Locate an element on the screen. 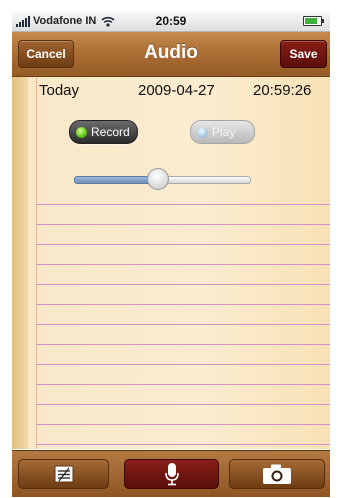 Image resolution: width=338 pixels, height=498 pixels. entry-date: 2009-04-27 is located at coordinates (176, 90).